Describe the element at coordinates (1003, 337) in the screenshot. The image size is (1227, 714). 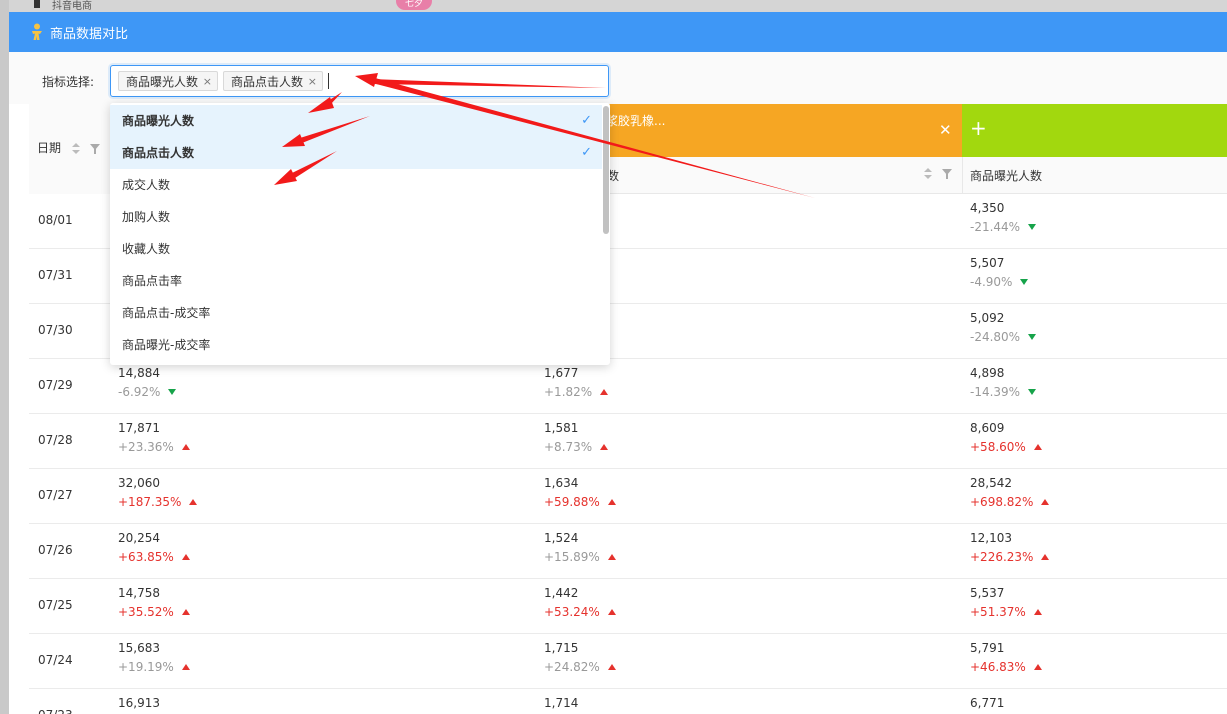
I see `cell-change: -24.80%` at that location.